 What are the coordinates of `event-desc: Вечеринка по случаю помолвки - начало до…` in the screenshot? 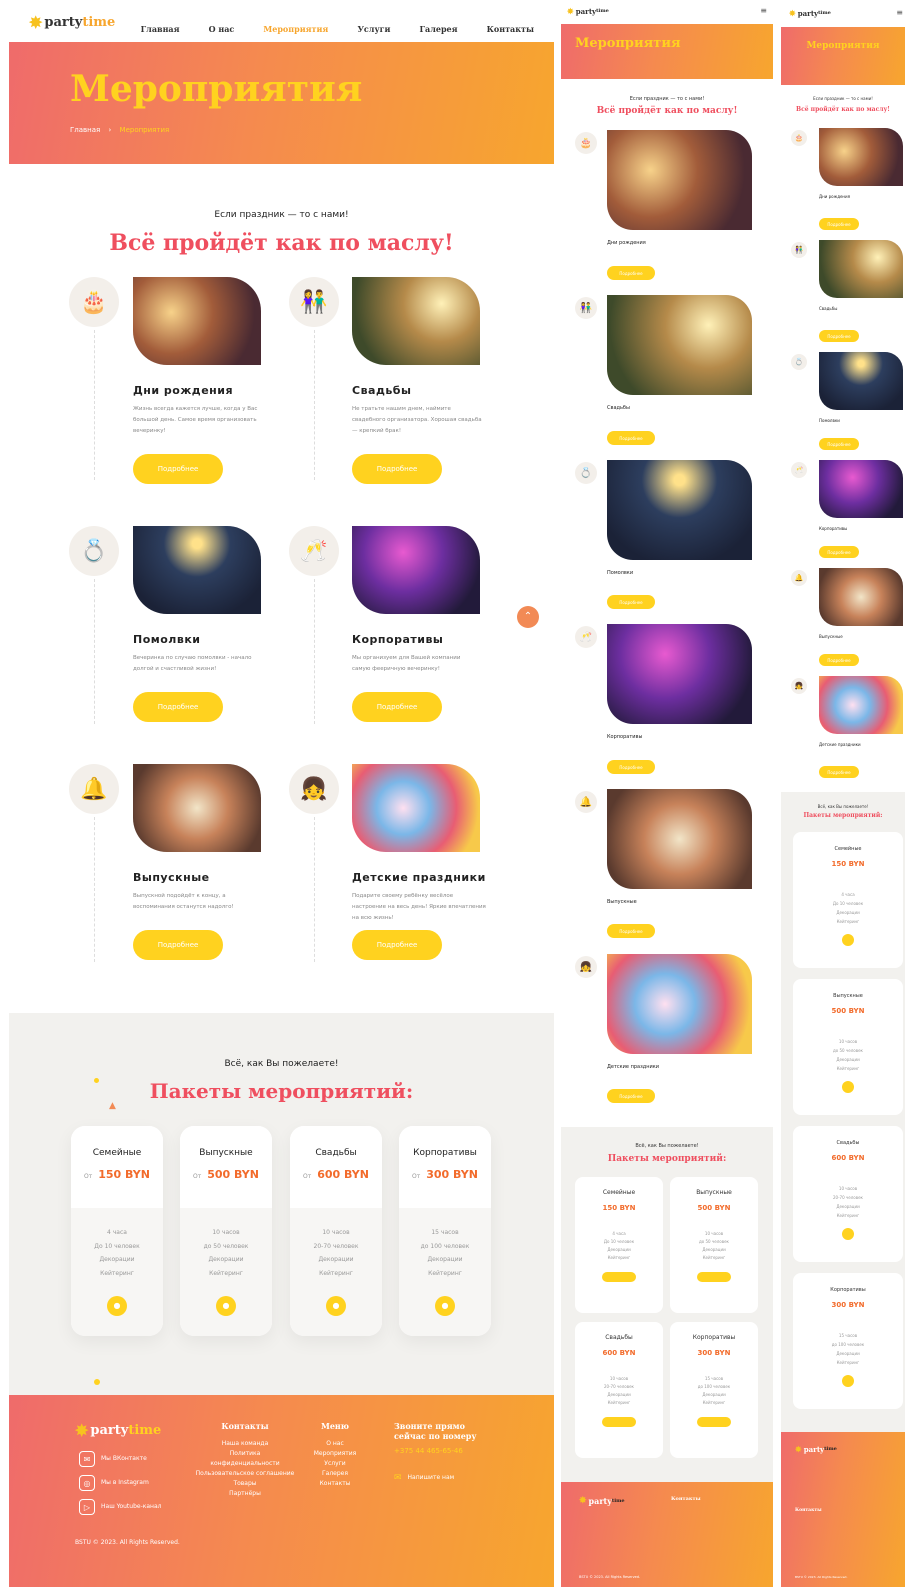 It's located at (192, 663).